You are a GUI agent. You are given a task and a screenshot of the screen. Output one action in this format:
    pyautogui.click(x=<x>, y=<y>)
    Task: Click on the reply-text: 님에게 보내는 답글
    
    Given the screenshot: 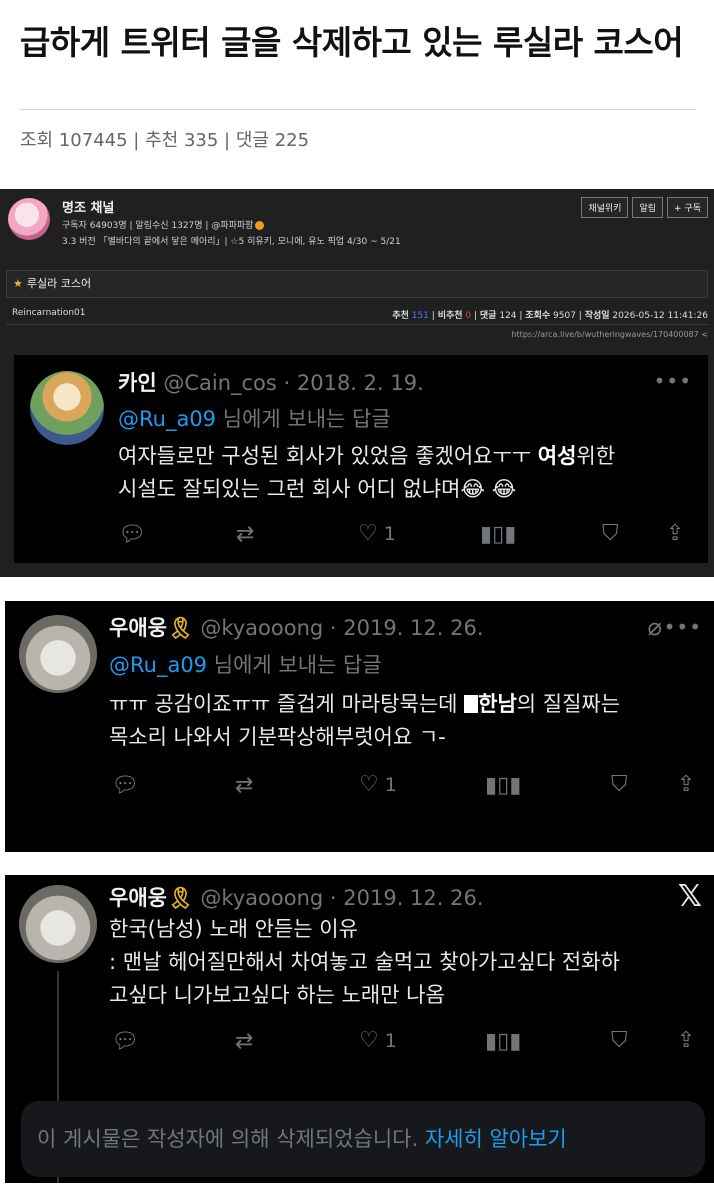 What is the action you would take?
    pyautogui.click(x=306, y=419)
    